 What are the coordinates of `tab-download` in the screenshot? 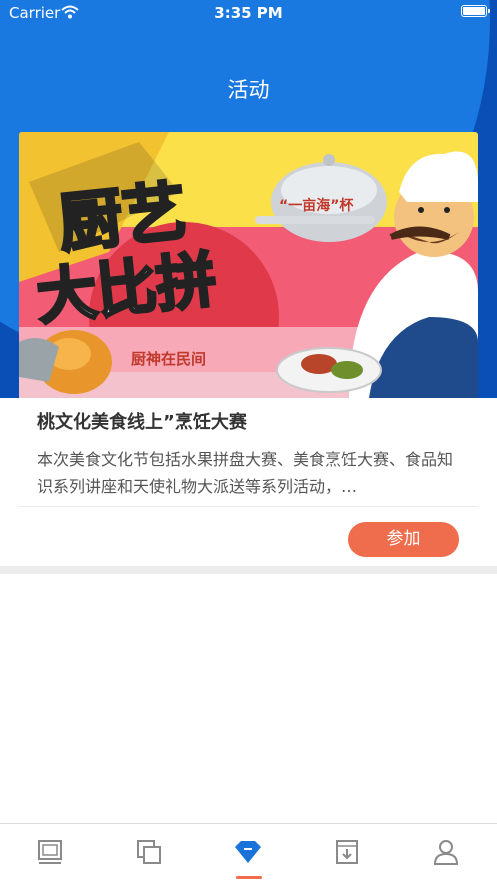 It's located at (346, 852).